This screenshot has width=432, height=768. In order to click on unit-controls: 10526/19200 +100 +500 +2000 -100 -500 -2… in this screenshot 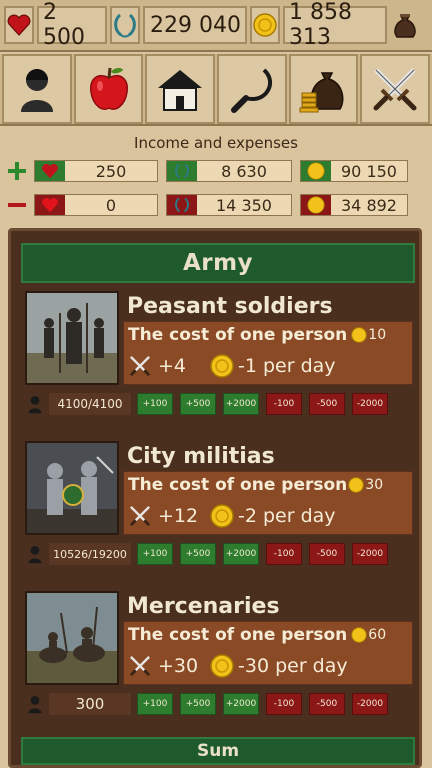, I will do `click(218, 554)`.